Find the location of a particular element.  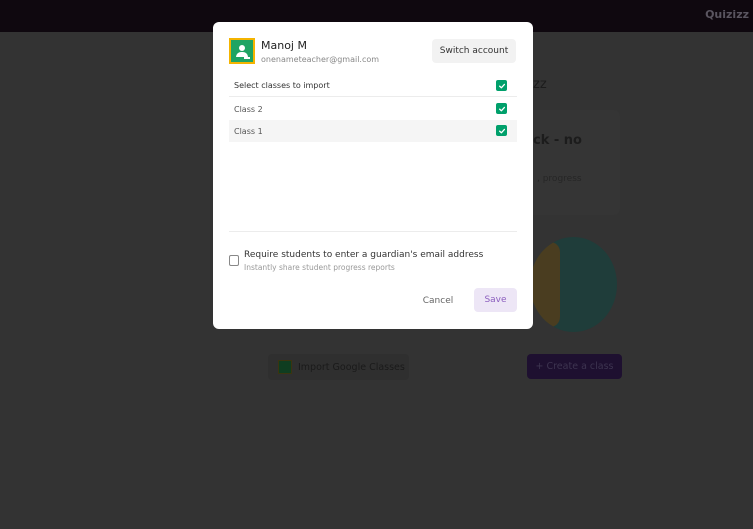

cancel-button: Cancel is located at coordinates (438, 301).